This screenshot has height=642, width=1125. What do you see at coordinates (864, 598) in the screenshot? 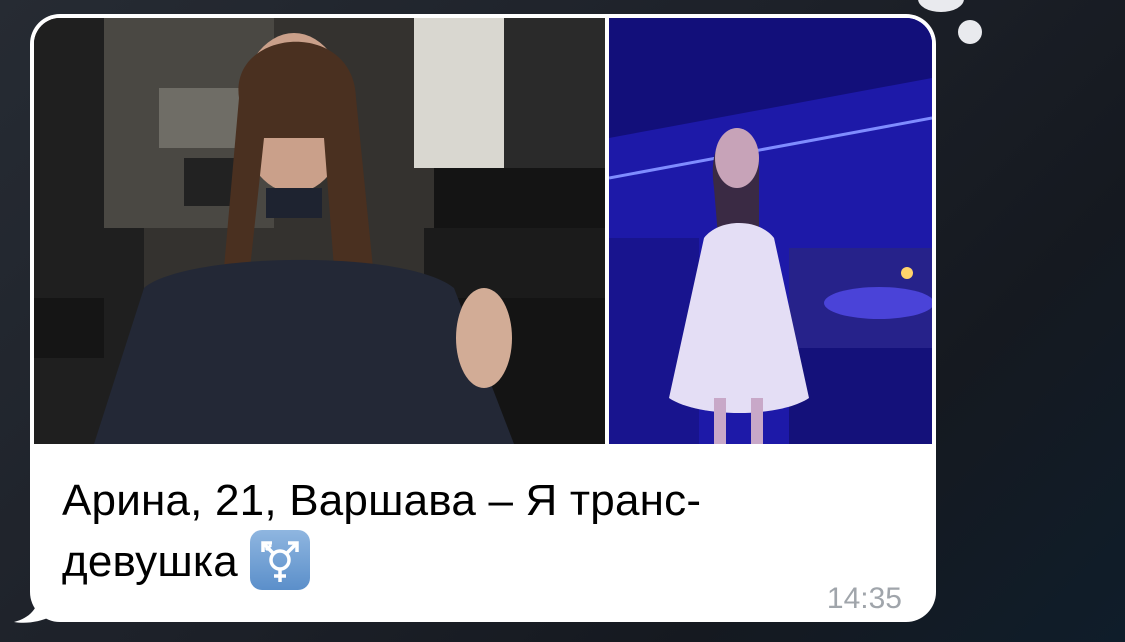
I see `message-timestamp: 14:35` at bounding box center [864, 598].